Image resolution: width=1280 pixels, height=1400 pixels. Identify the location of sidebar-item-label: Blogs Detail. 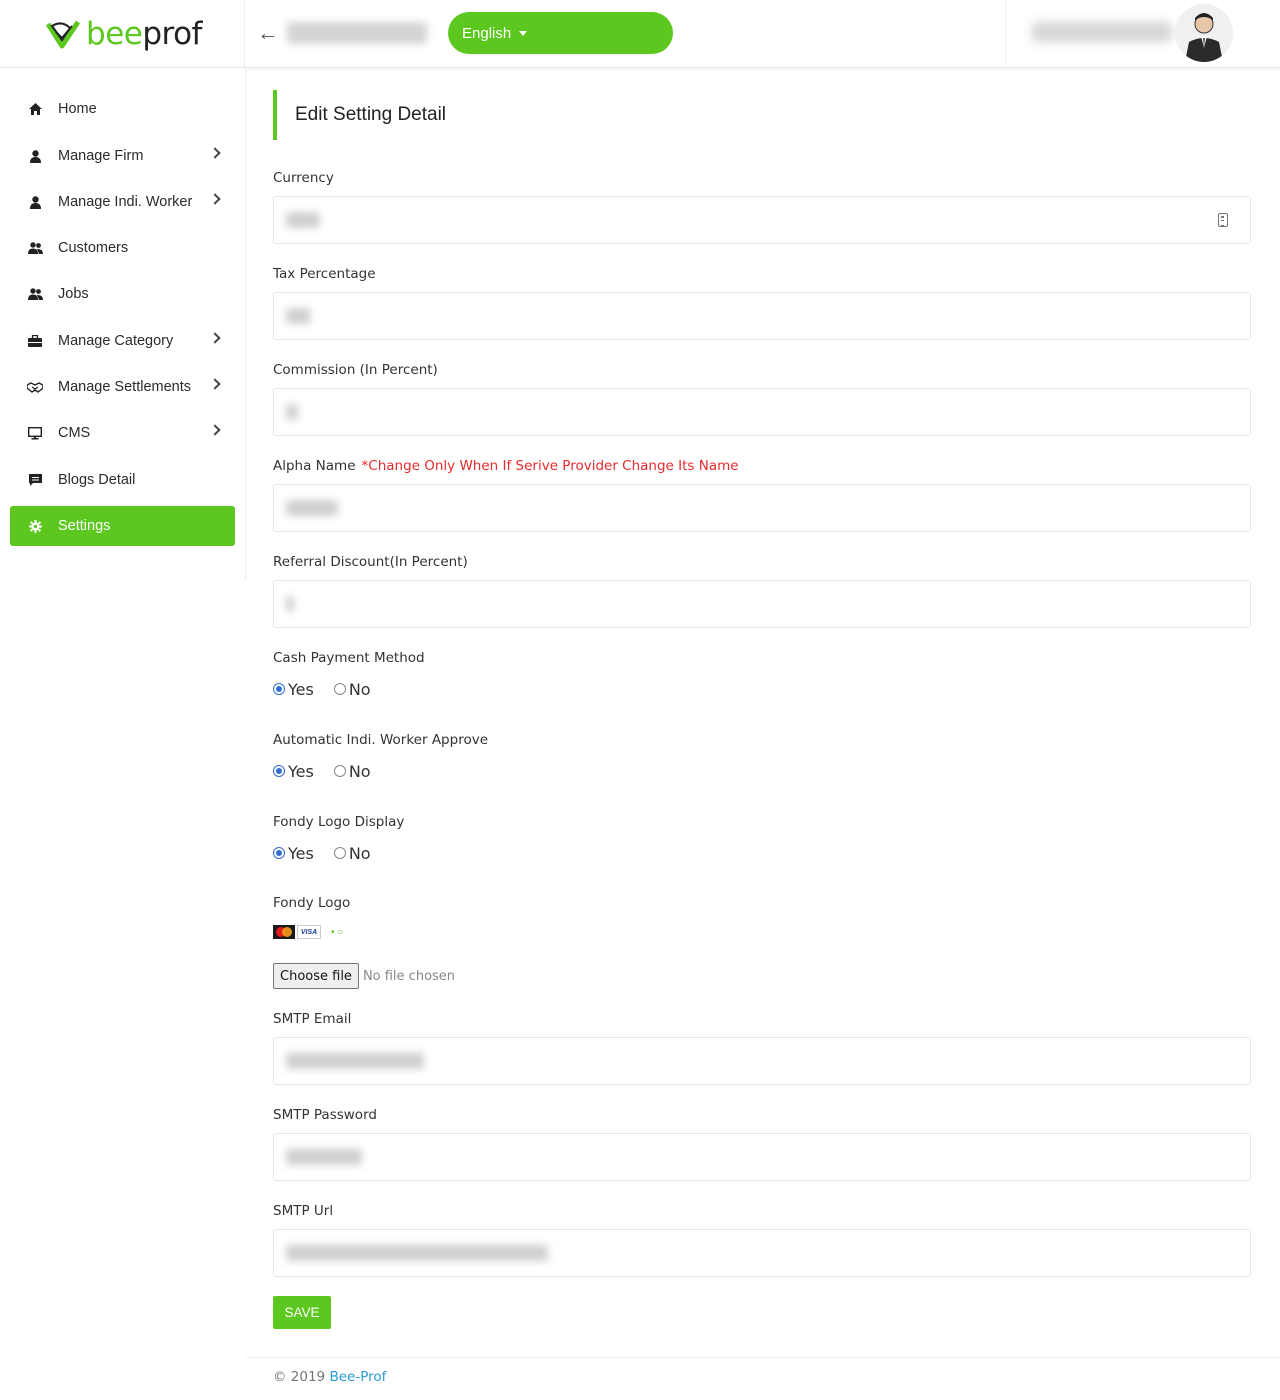
(97, 480).